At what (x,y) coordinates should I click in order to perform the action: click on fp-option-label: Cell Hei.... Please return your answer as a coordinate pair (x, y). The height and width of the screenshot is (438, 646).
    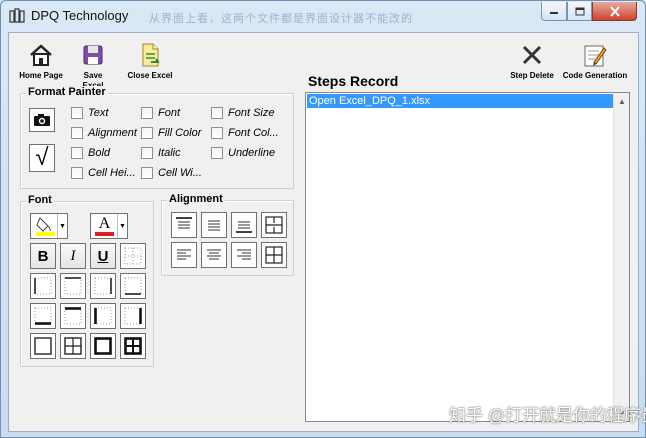
    Looking at the image, I should click on (112, 173).